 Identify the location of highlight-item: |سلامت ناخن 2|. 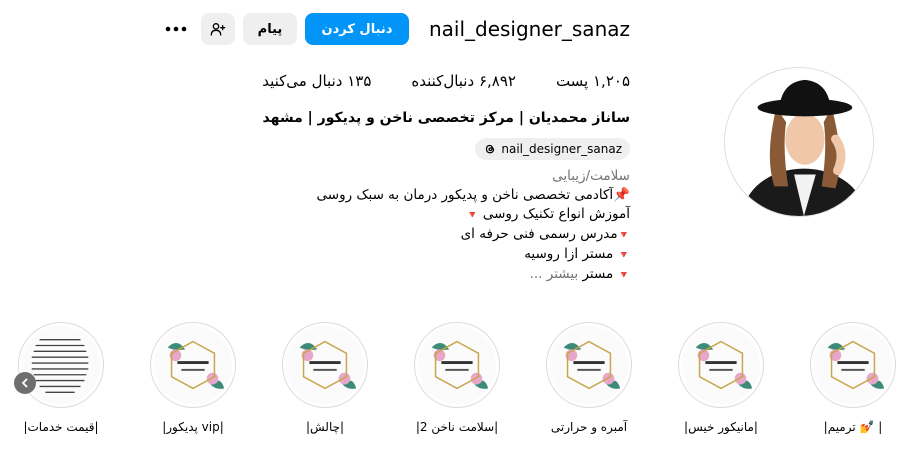
(457, 378).